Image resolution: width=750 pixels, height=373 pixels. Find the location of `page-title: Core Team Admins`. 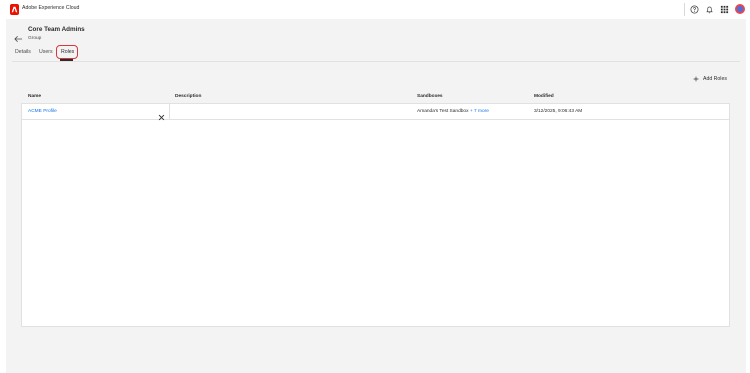

page-title: Core Team Admins is located at coordinates (56, 29).